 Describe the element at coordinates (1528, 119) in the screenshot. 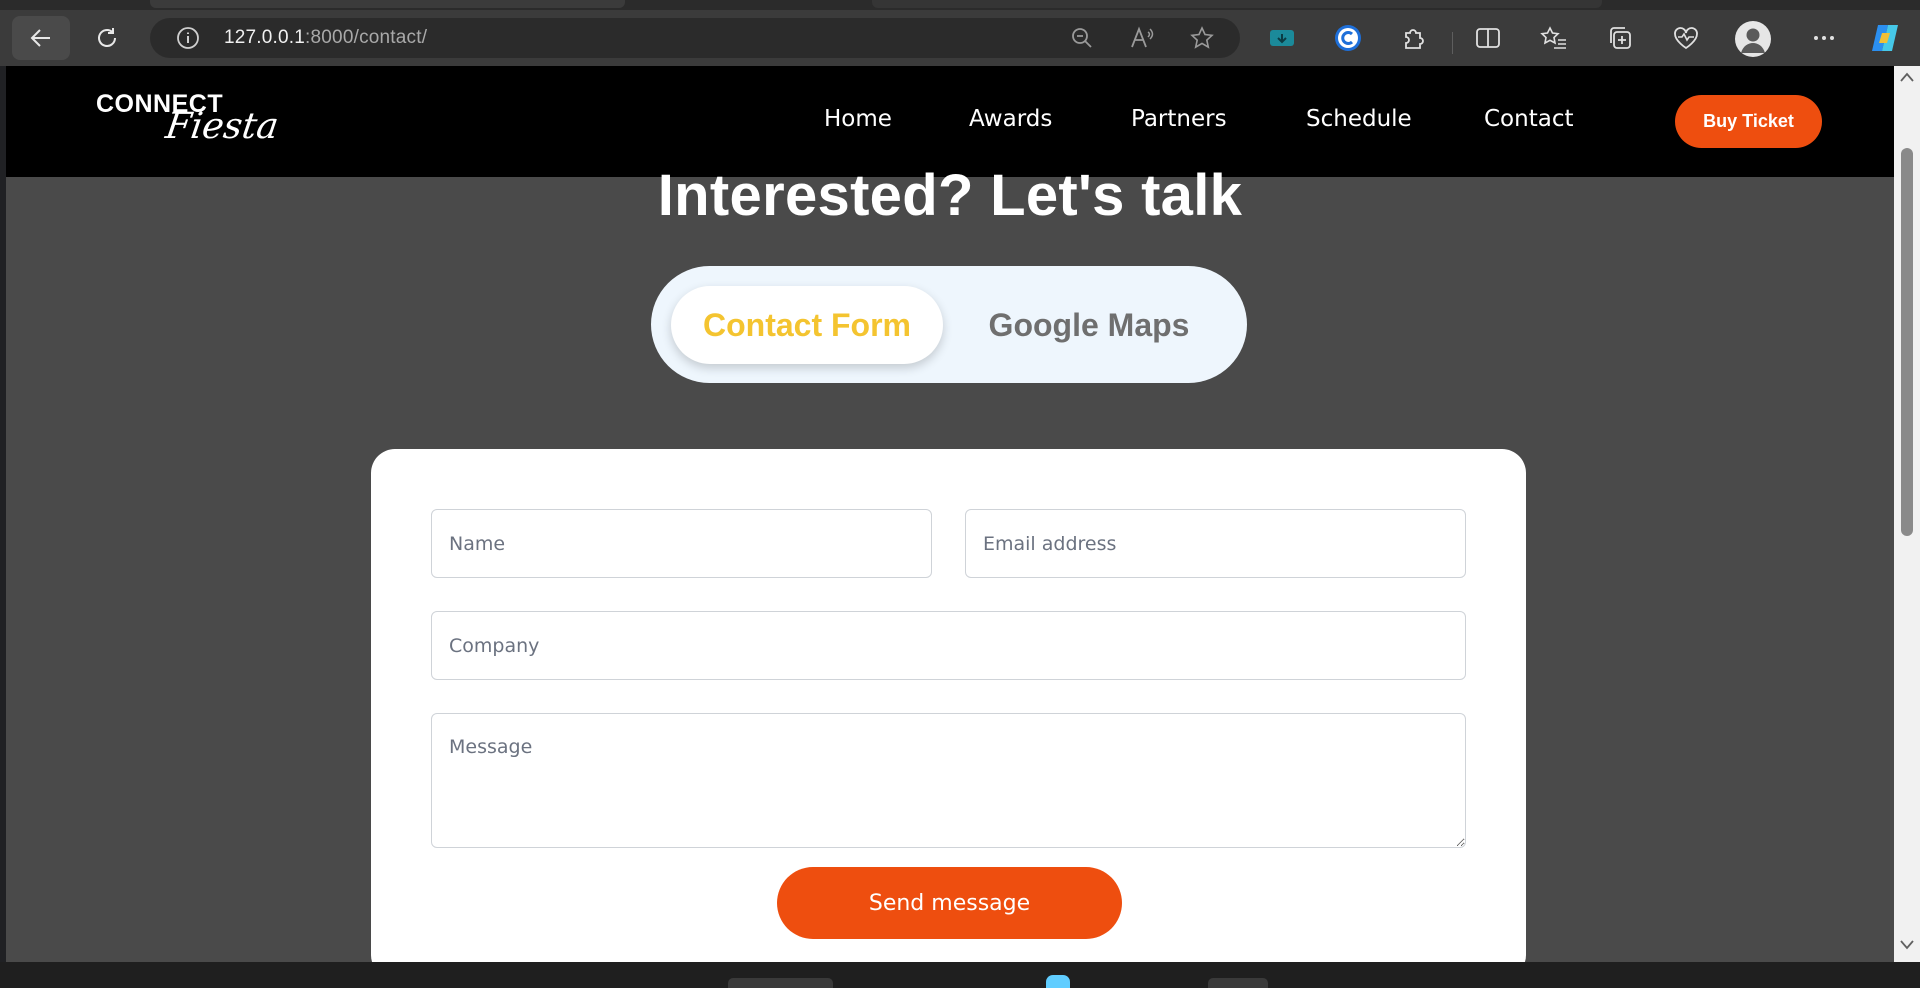

I see `nav-contact: Contact` at that location.